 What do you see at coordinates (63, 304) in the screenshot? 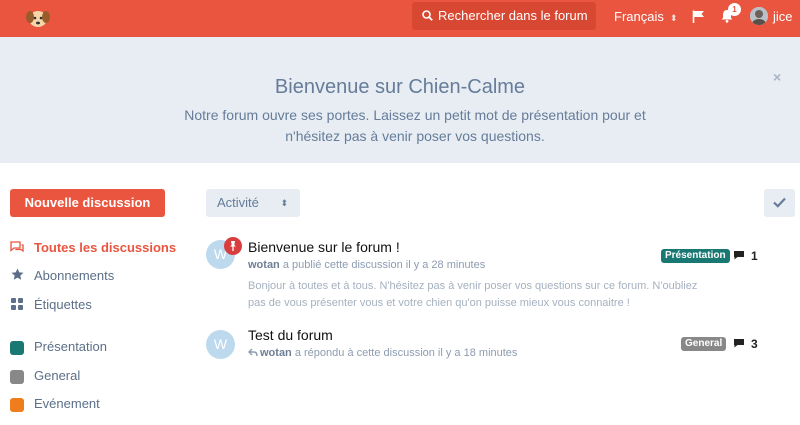
I see `sidebar-item-label: Étiquettes` at bounding box center [63, 304].